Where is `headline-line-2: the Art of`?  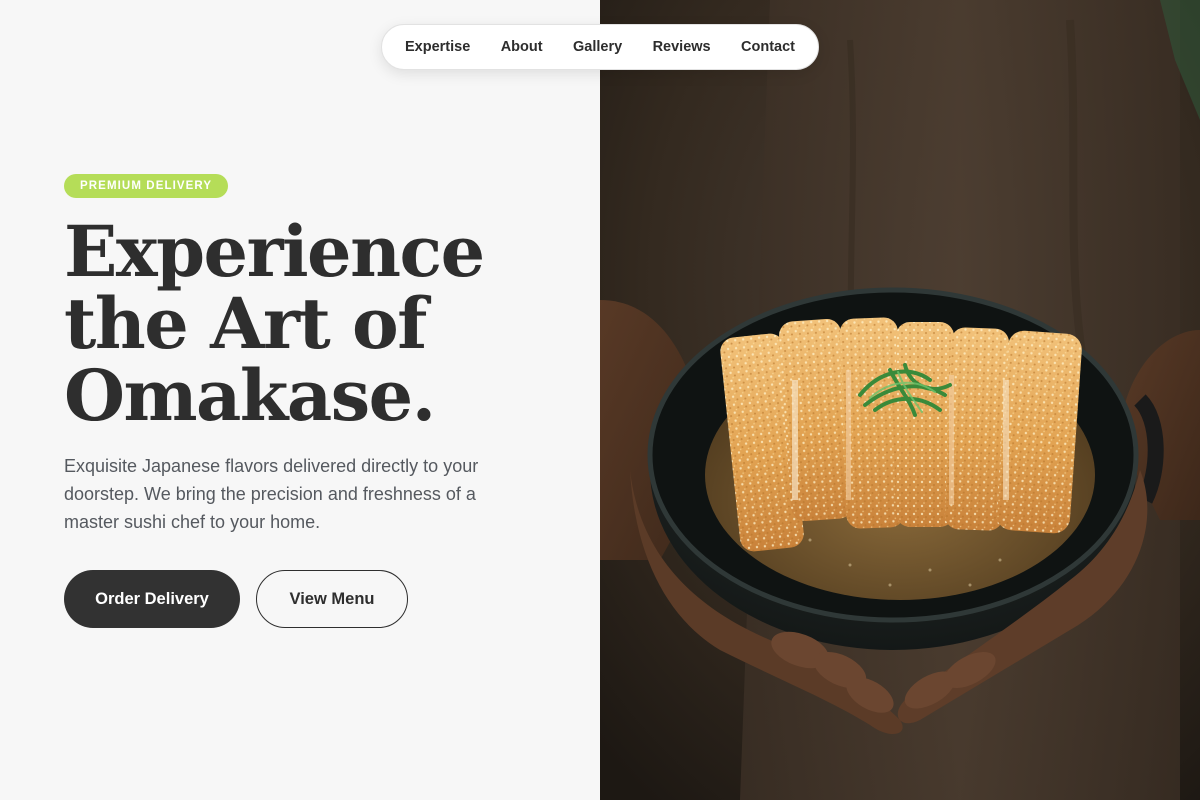
headline-line-2: the Art of is located at coordinates (245, 323).